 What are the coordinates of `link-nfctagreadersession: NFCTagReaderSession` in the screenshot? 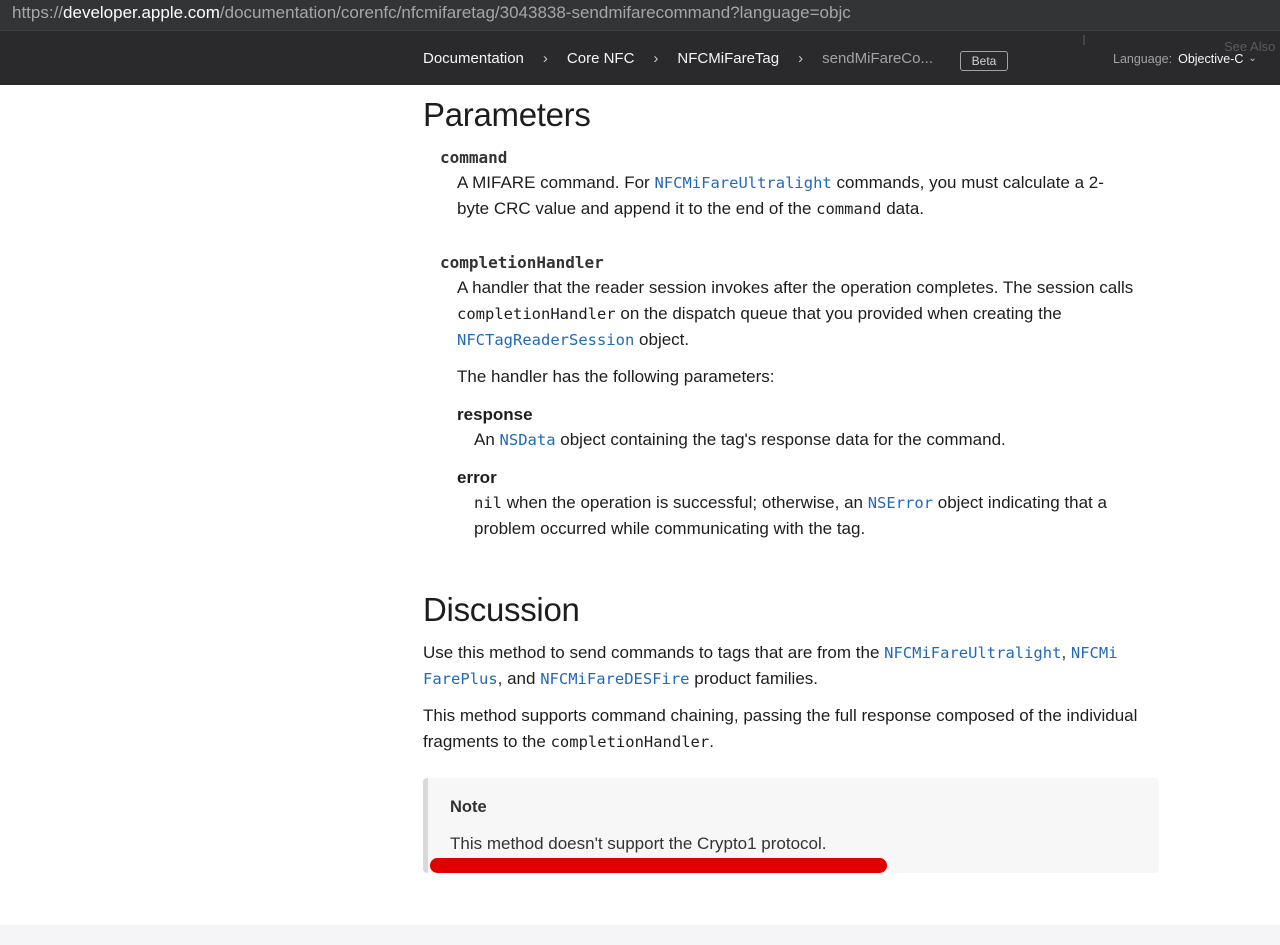 It's located at (545, 340).